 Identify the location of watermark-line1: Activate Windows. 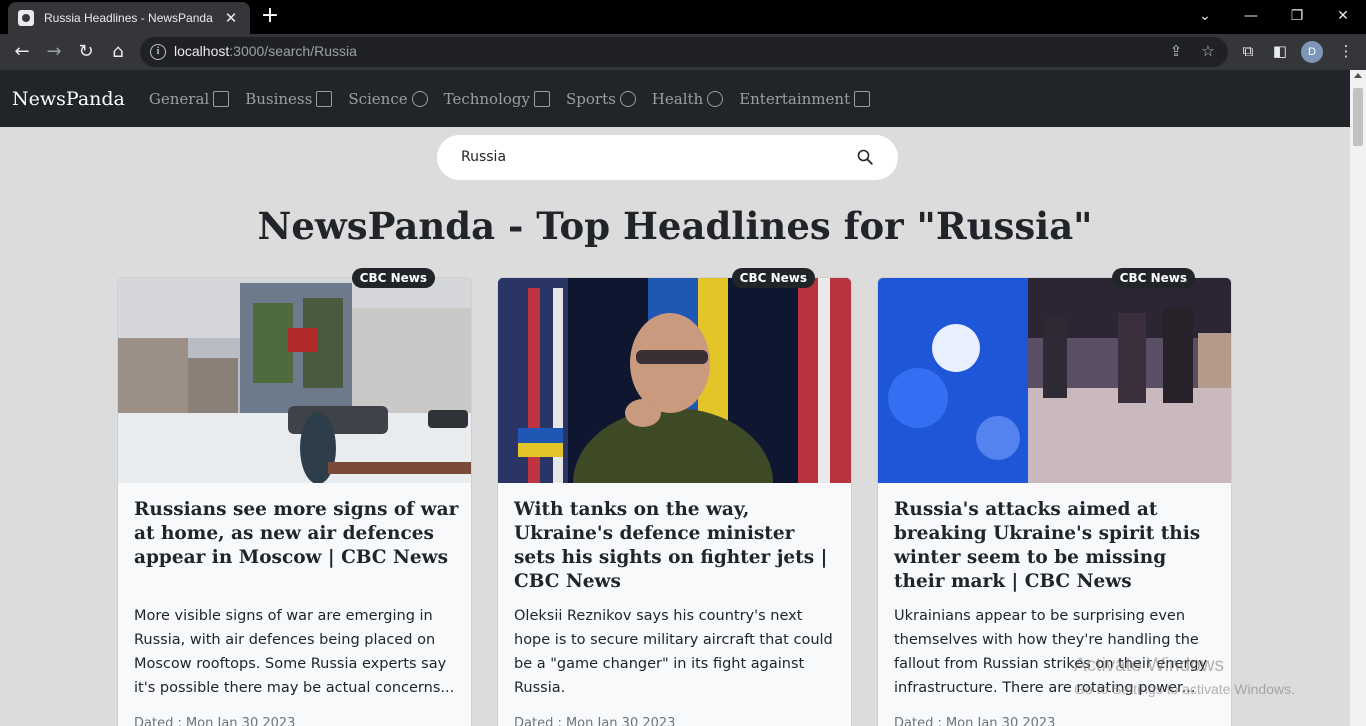
(1149, 665).